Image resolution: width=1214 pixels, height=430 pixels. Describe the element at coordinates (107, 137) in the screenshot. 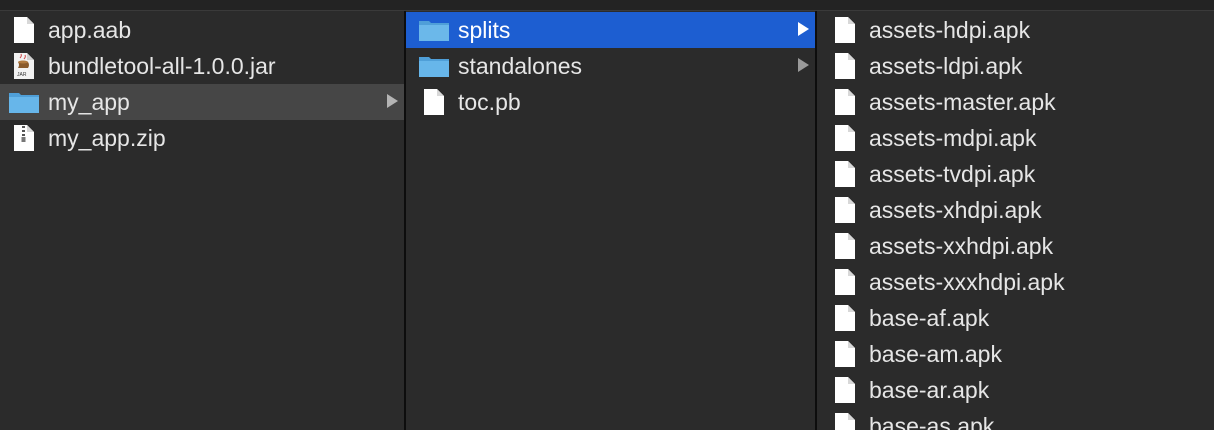

I see `file-label: my_app.zip` at that location.